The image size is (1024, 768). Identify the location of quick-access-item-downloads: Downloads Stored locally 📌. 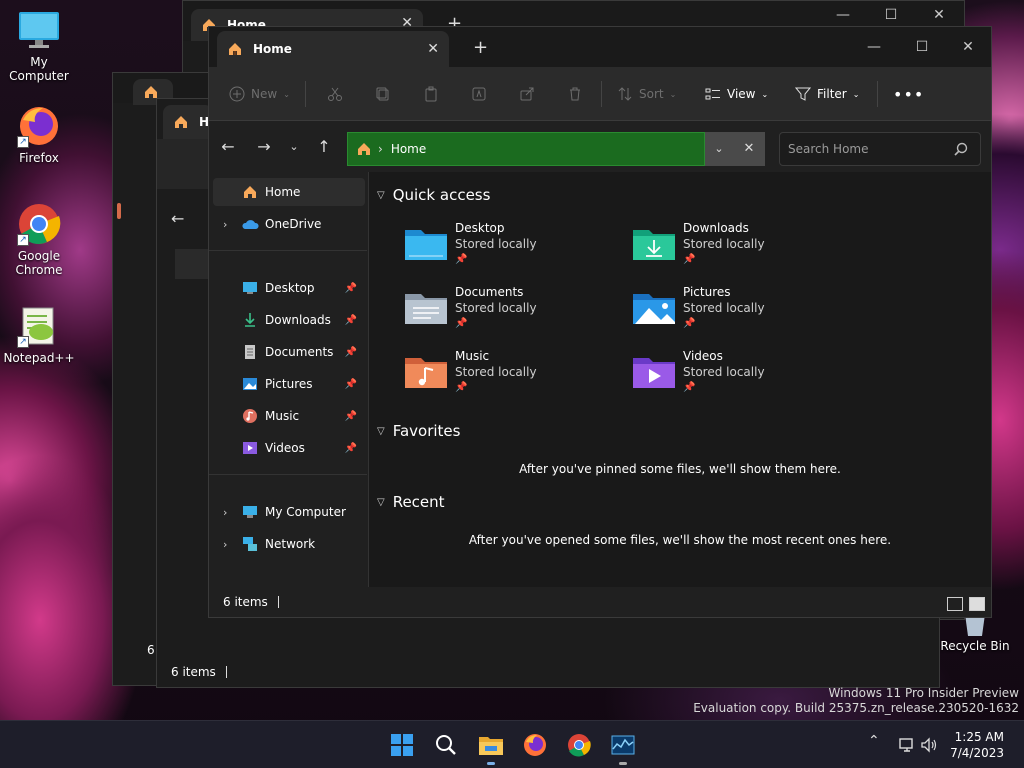
(731, 248).